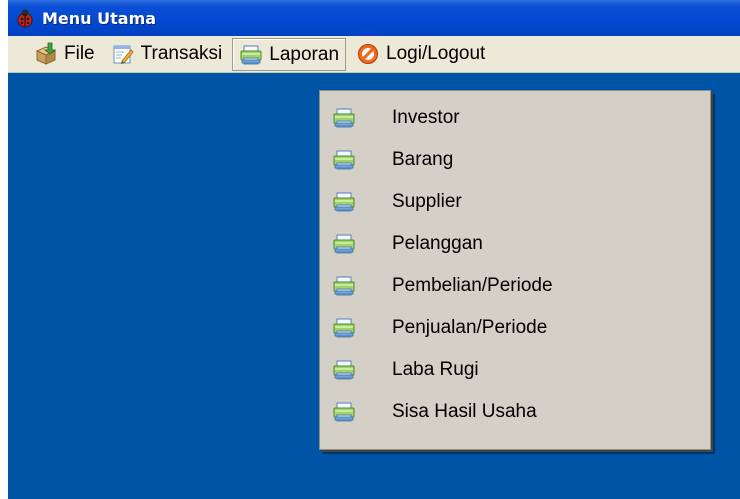 The image size is (740, 499). I want to click on menu-item-penjualan-periode: Penjualan/Periode, so click(515, 328).